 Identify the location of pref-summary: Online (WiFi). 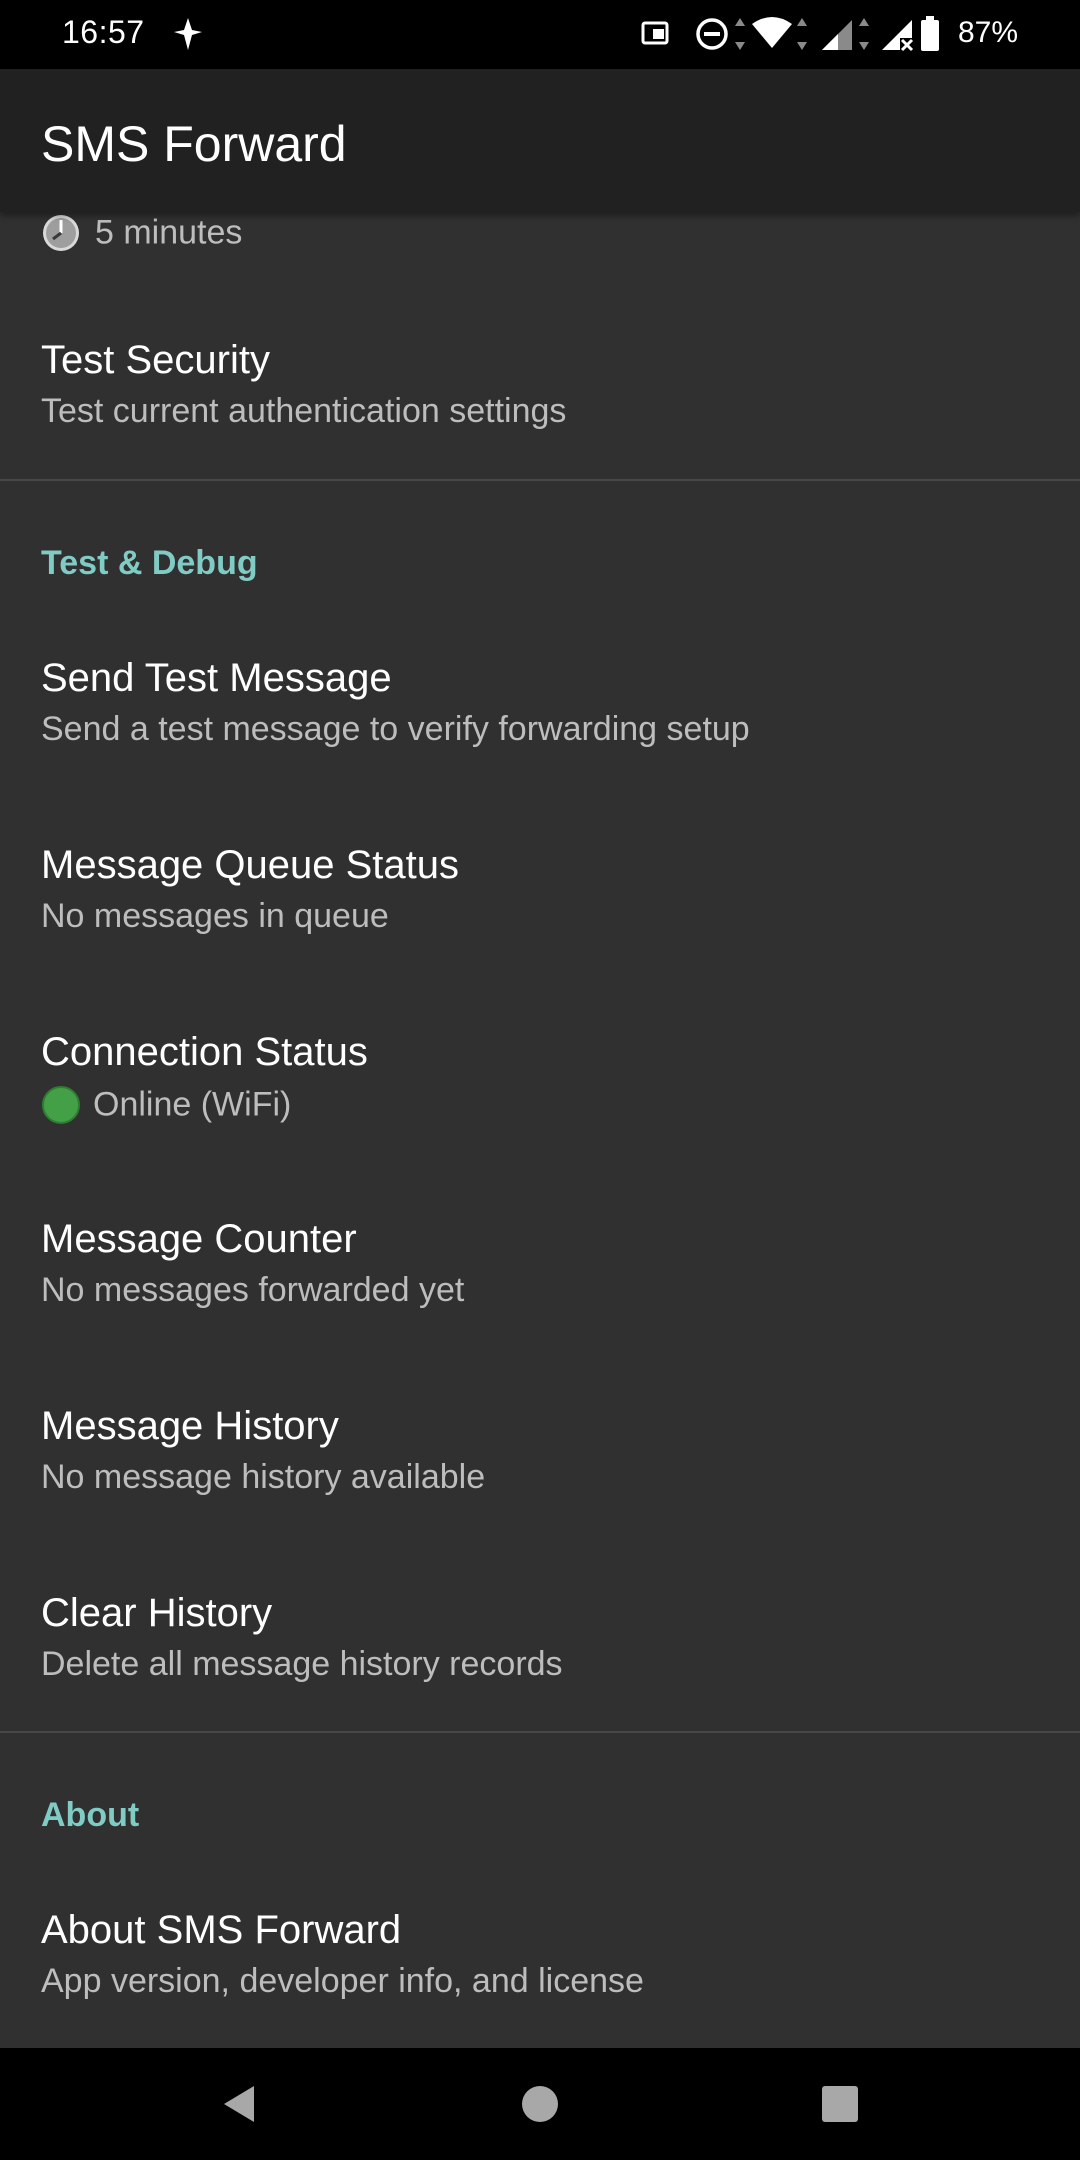
(166, 1104).